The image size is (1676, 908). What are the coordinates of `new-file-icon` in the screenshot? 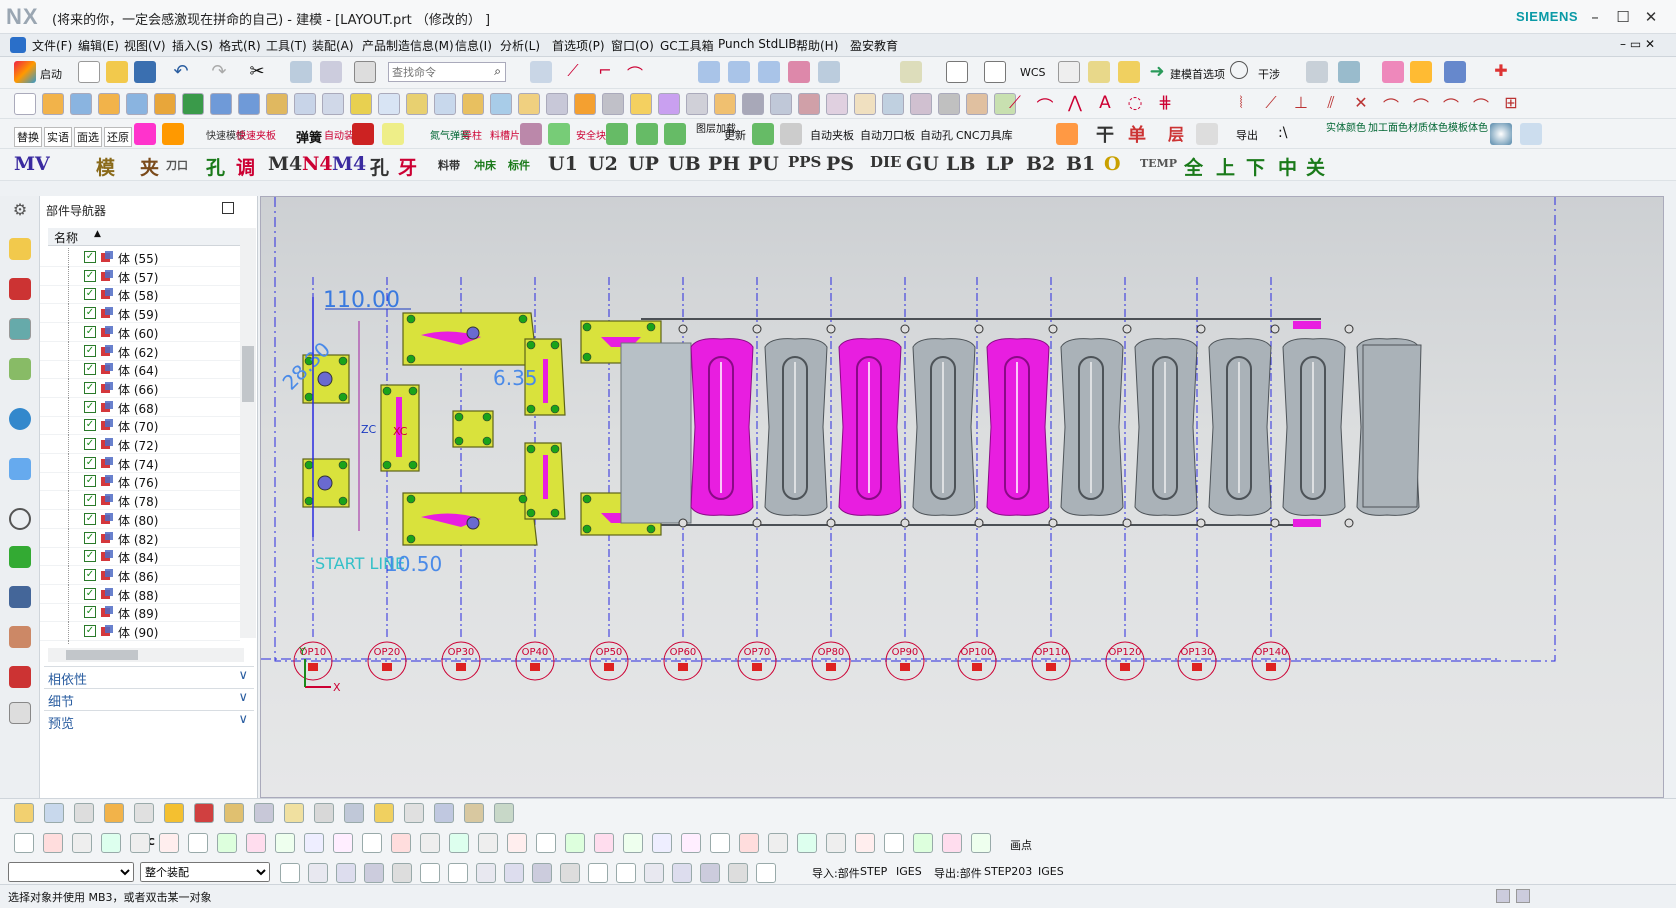 It's located at (89, 72).